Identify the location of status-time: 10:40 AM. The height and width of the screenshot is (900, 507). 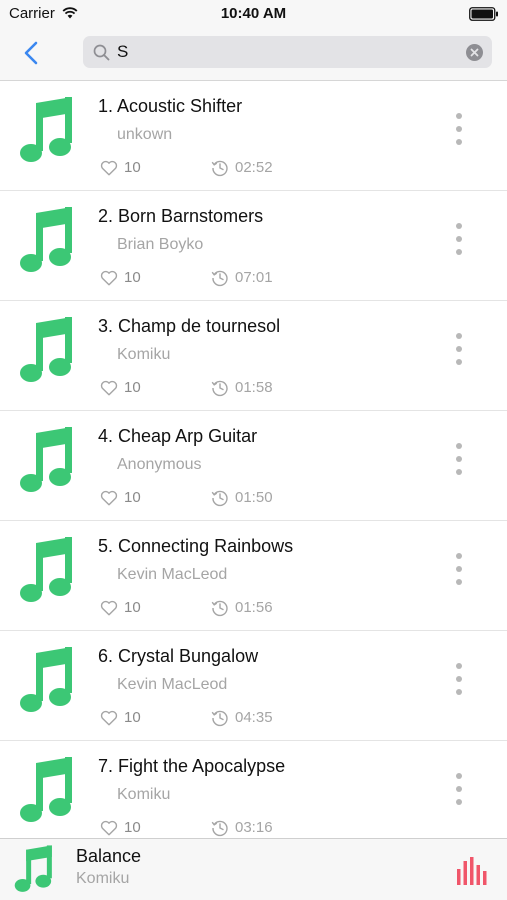
(253, 13).